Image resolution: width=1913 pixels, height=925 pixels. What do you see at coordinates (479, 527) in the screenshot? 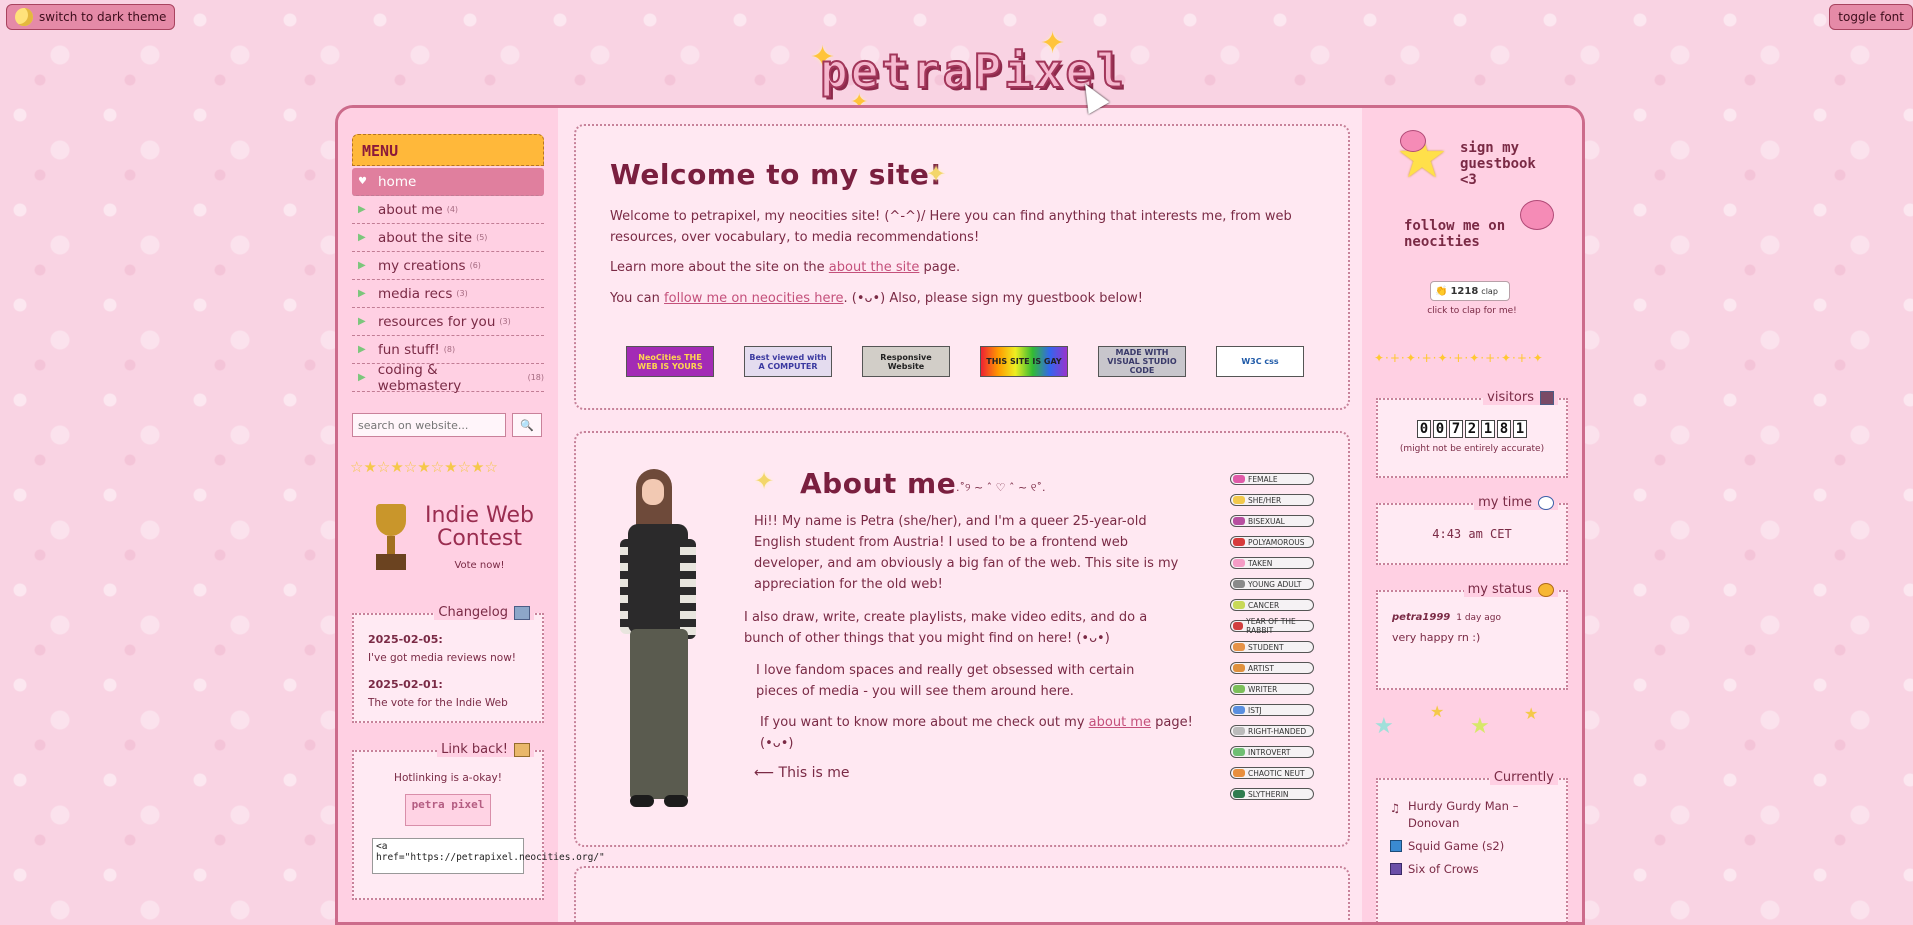
I see `contest-title: Indie Web Contest` at bounding box center [479, 527].